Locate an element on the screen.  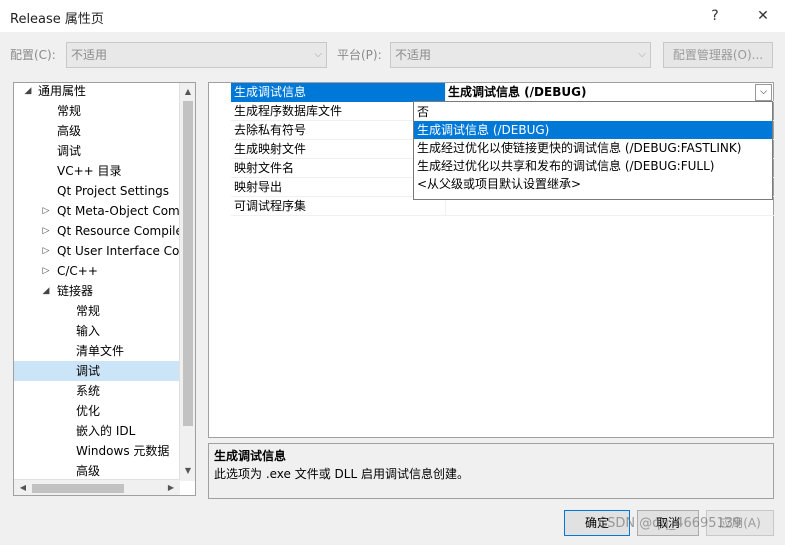
property-name: 去除私有符号 is located at coordinates (270, 130).